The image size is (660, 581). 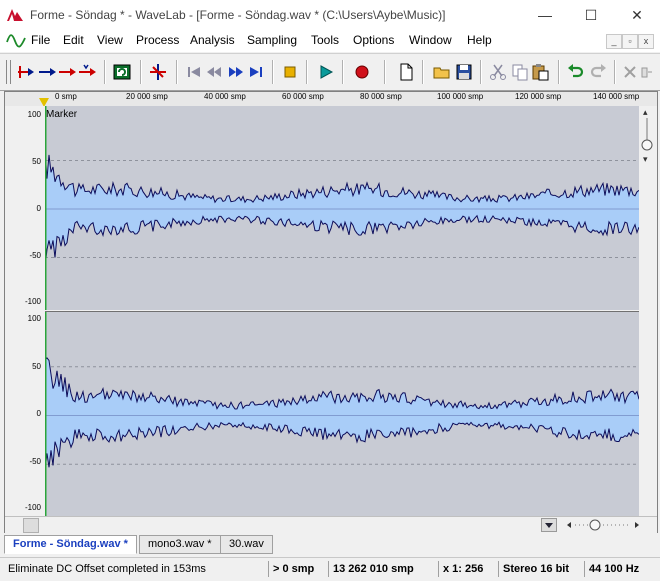 What do you see at coordinates (180, 544) in the screenshot?
I see `tab-mono3: mono3.wav *` at bounding box center [180, 544].